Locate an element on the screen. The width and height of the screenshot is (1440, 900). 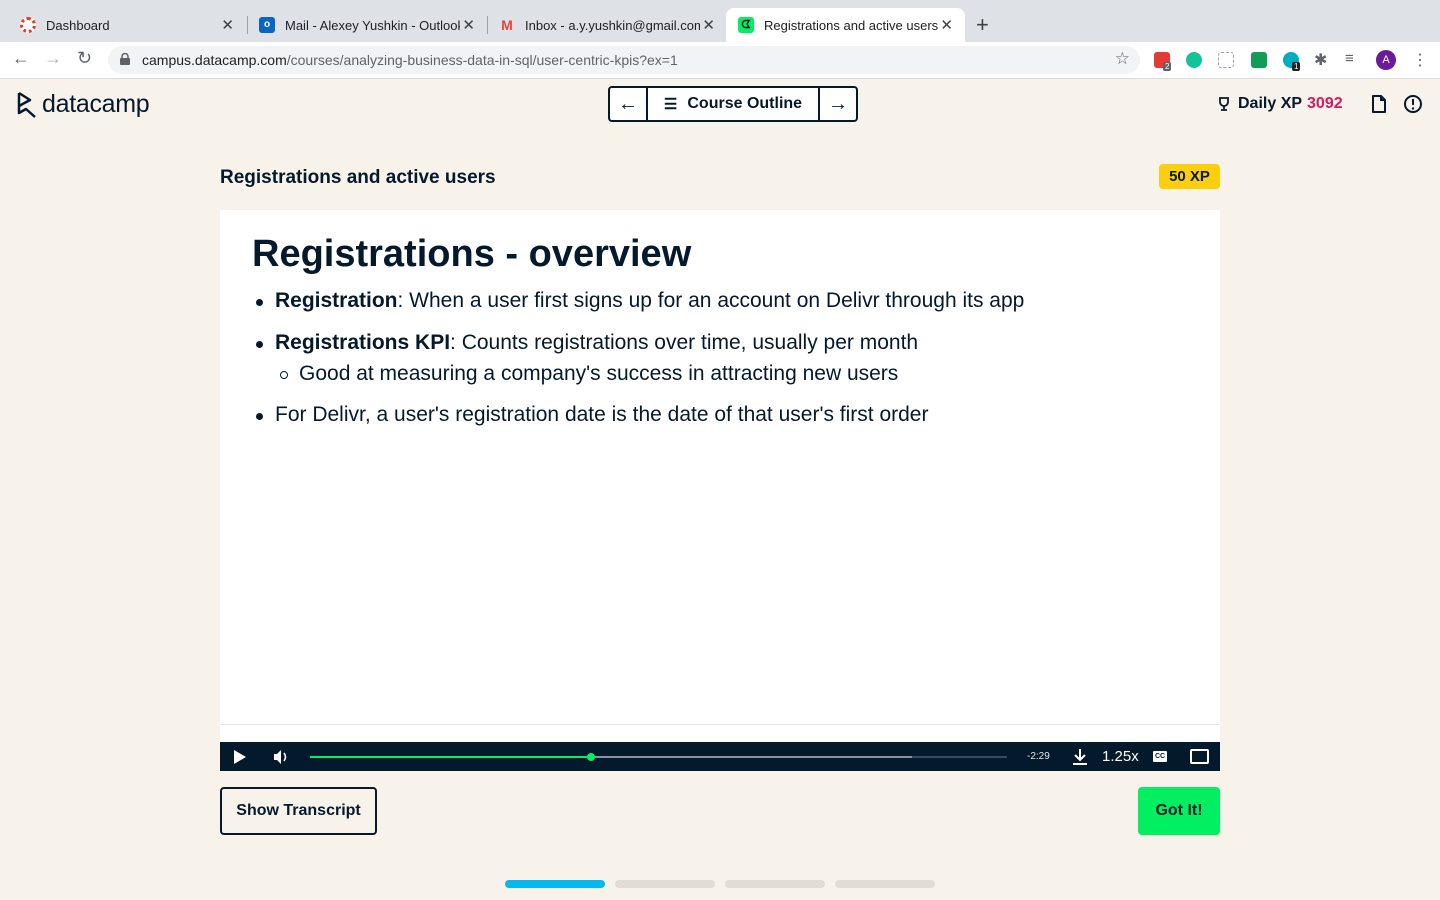
exercise-title: Registrations and active users is located at coordinates (358, 177).